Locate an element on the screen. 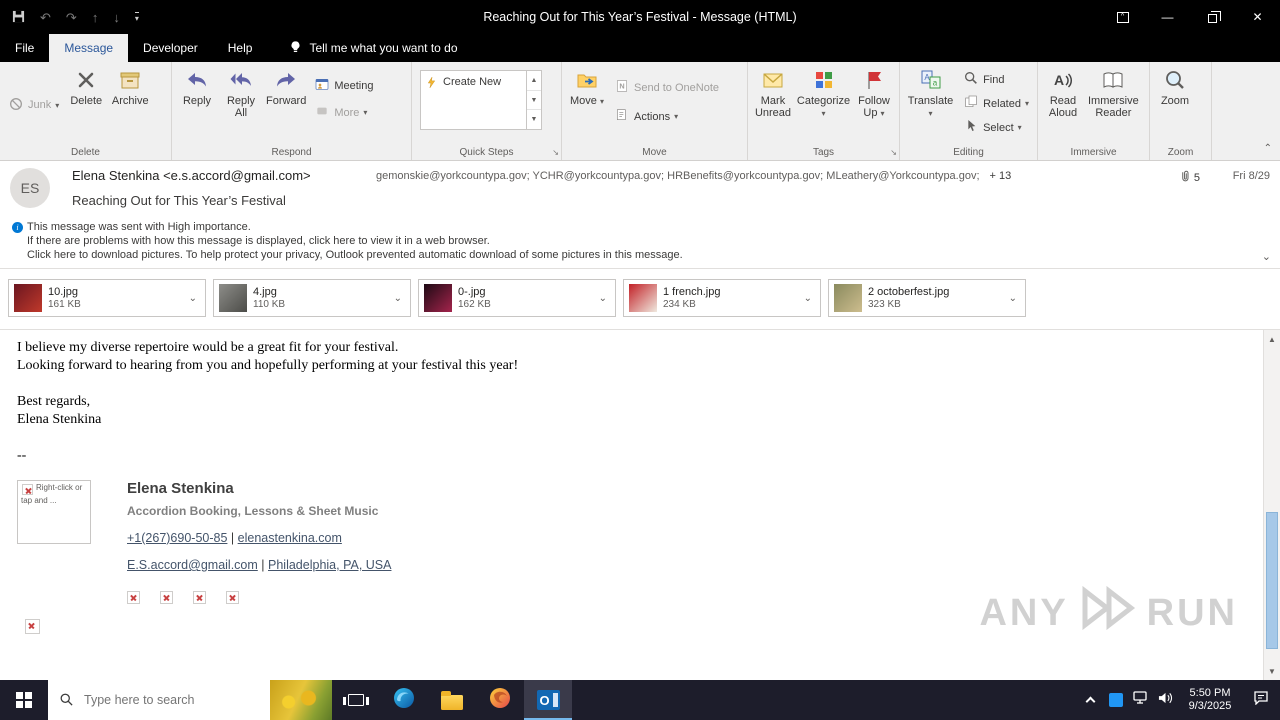 The height and width of the screenshot is (720, 1280). task-view-button is located at coordinates (356, 700).